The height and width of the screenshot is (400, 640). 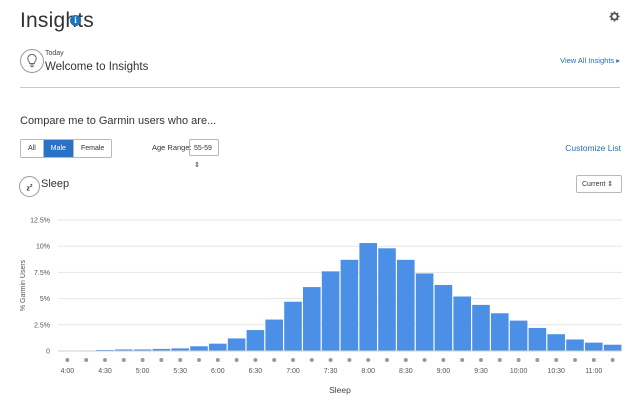 I want to click on gender-segmented-control: All Male Female, so click(x=66, y=148).